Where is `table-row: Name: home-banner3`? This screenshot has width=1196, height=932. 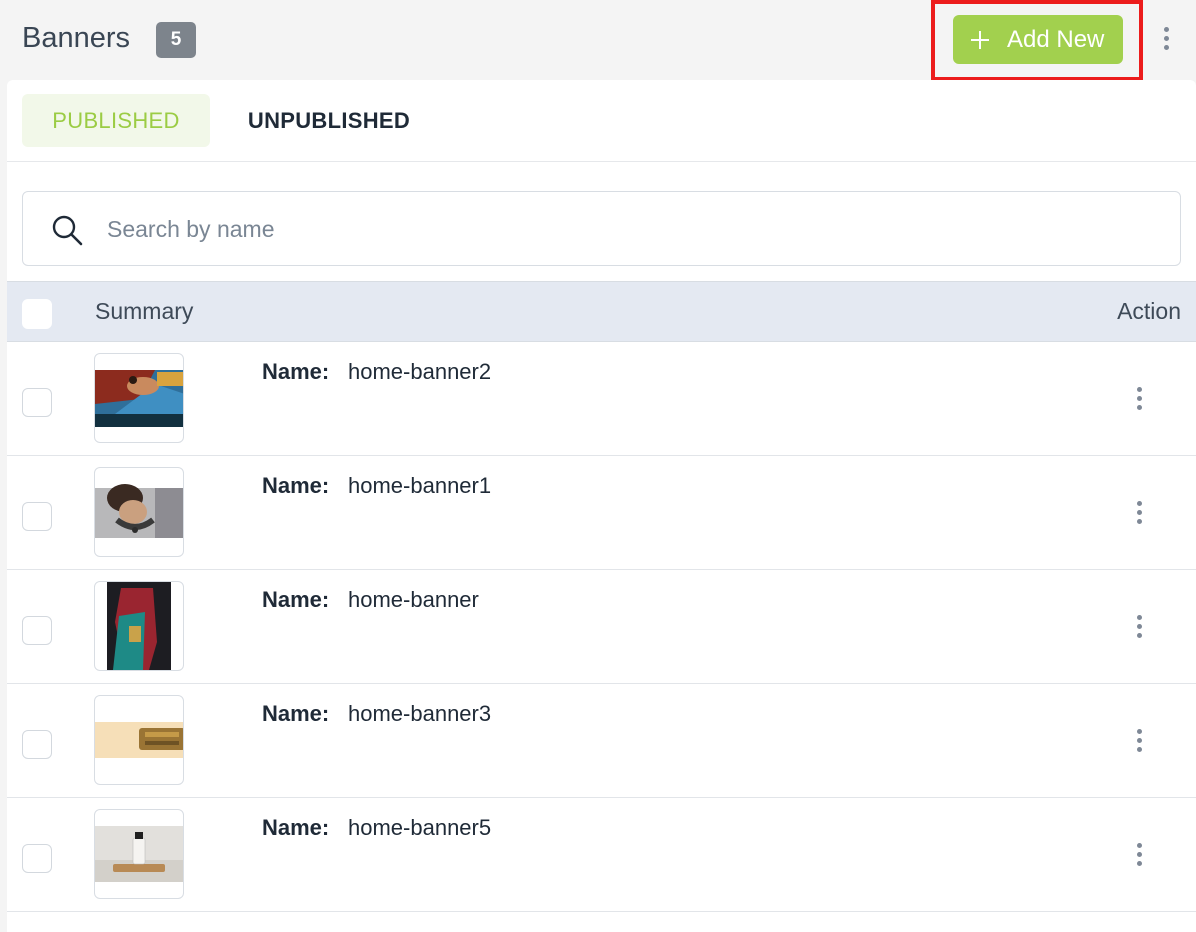 table-row: Name: home-banner3 is located at coordinates (601, 741).